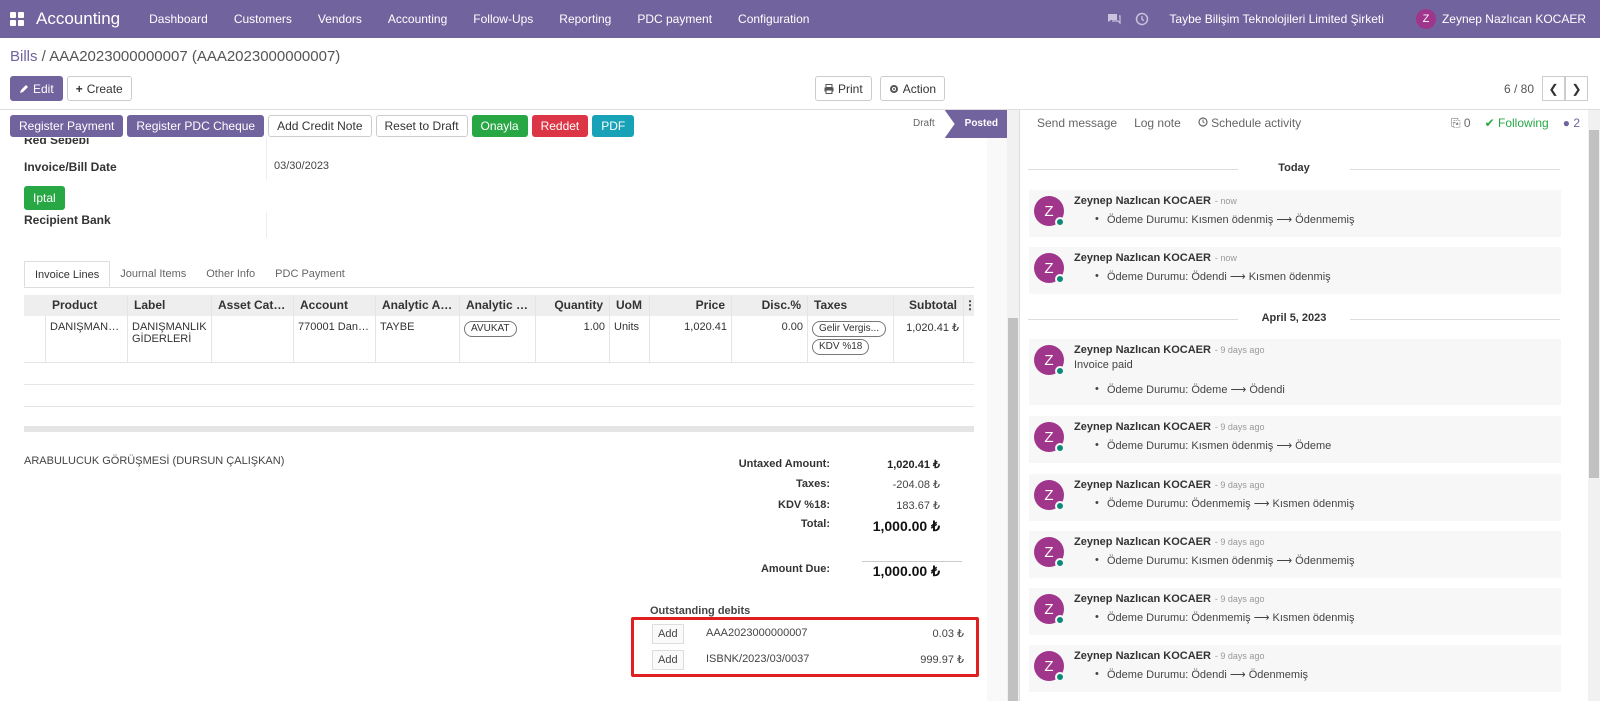 The height and width of the screenshot is (701, 1600). I want to click on pager-next-button: ❯, so click(1576, 88).